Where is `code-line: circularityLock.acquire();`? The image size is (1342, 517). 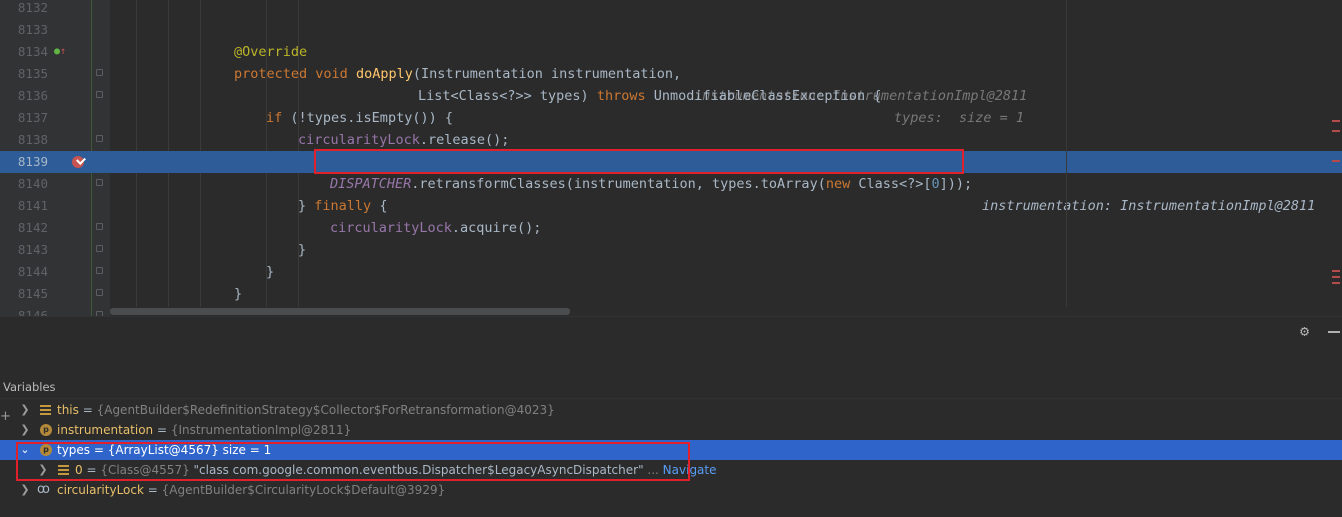 code-line: circularityLock.acquire(); is located at coordinates (726, 215).